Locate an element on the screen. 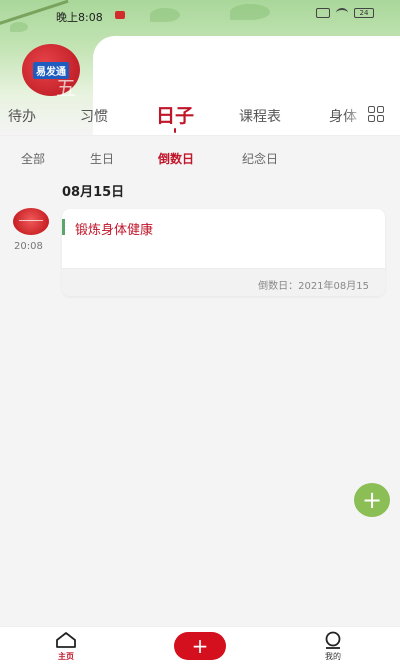 Image resolution: width=400 pixels, height=666 pixels. wifi-icon is located at coordinates (342, 13).